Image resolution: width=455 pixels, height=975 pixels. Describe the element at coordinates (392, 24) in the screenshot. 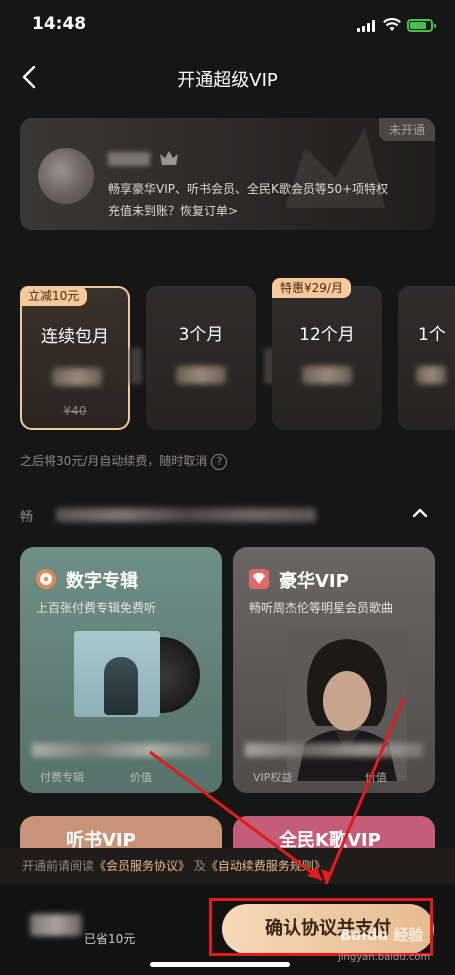

I see `wifi-icon` at that location.